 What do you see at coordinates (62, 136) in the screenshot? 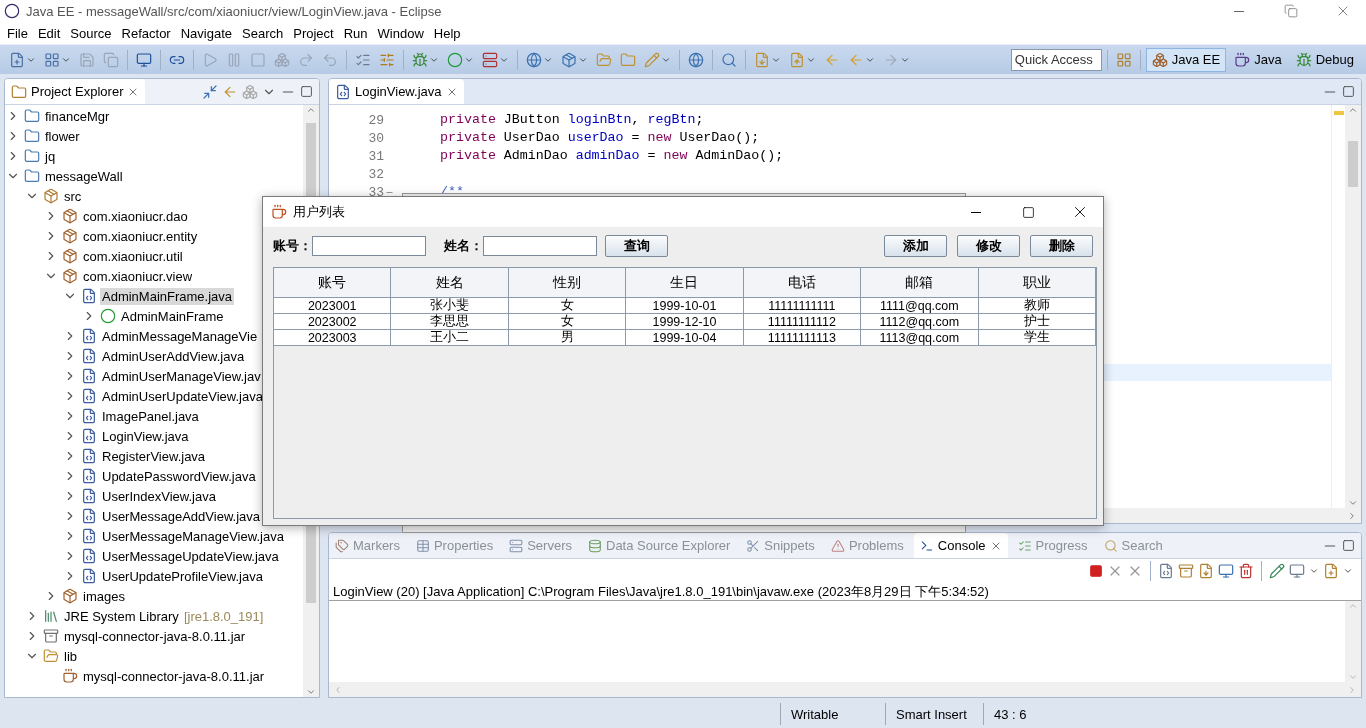
I see `tree-item: flower` at bounding box center [62, 136].